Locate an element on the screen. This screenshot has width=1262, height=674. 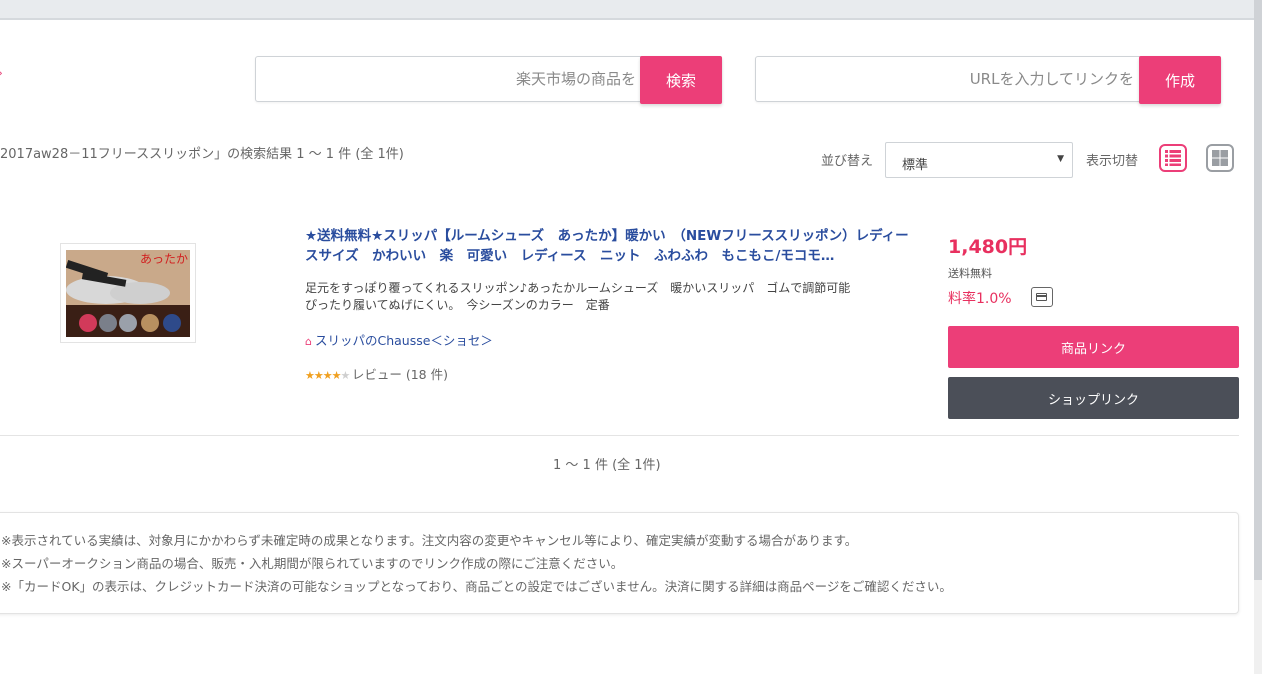
url-link-box: 作成 is located at coordinates (988, 80).